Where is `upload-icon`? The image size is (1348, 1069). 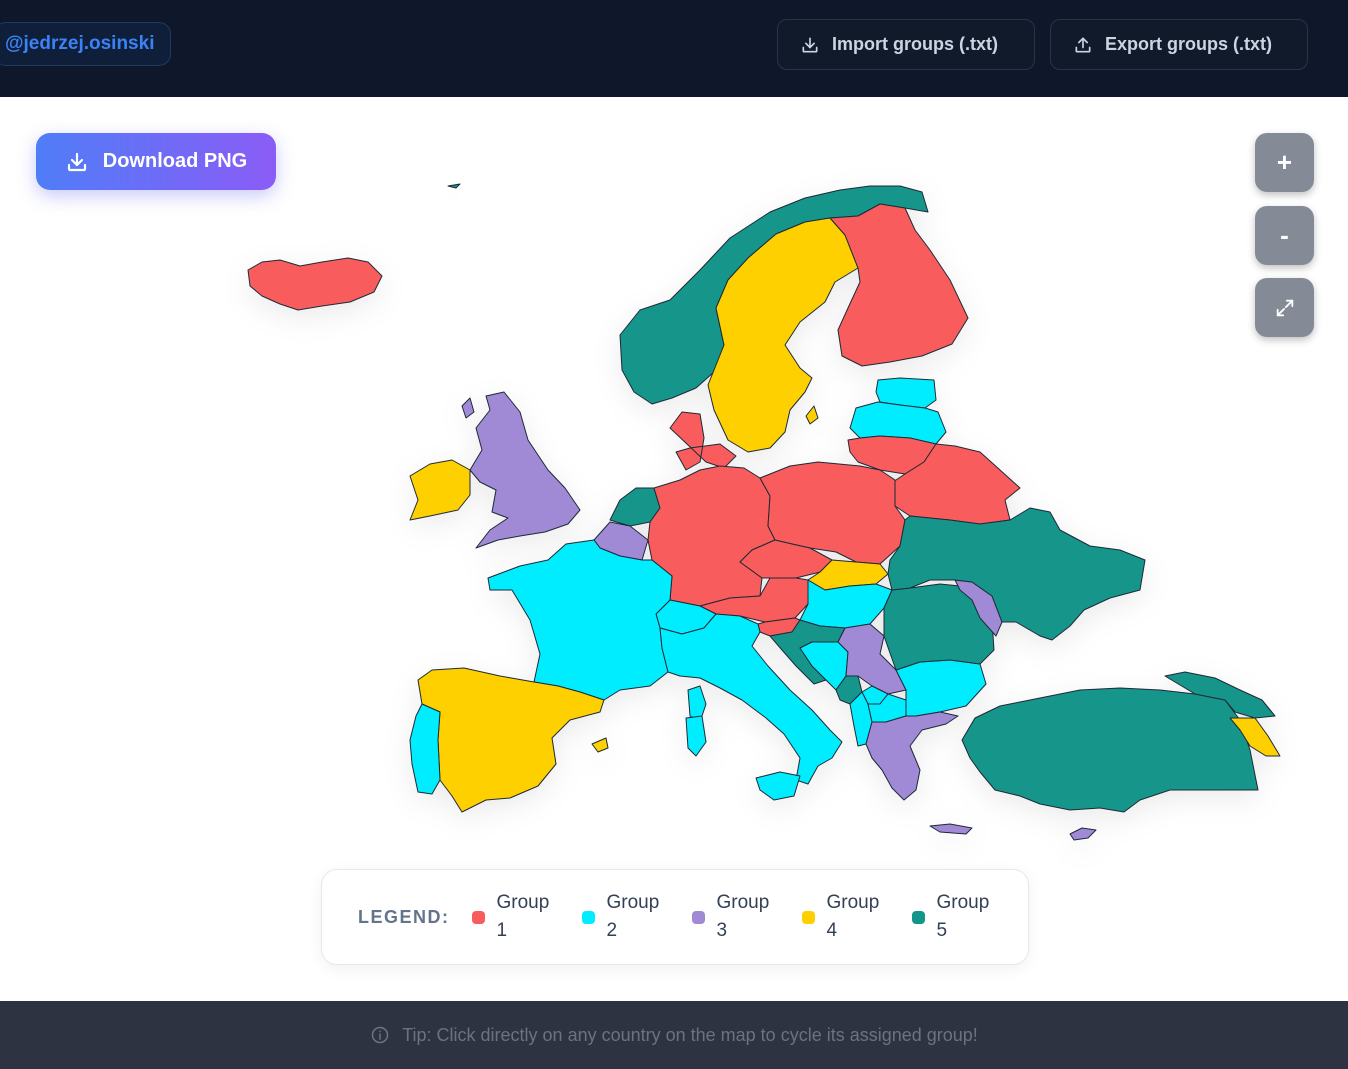 upload-icon is located at coordinates (1083, 45).